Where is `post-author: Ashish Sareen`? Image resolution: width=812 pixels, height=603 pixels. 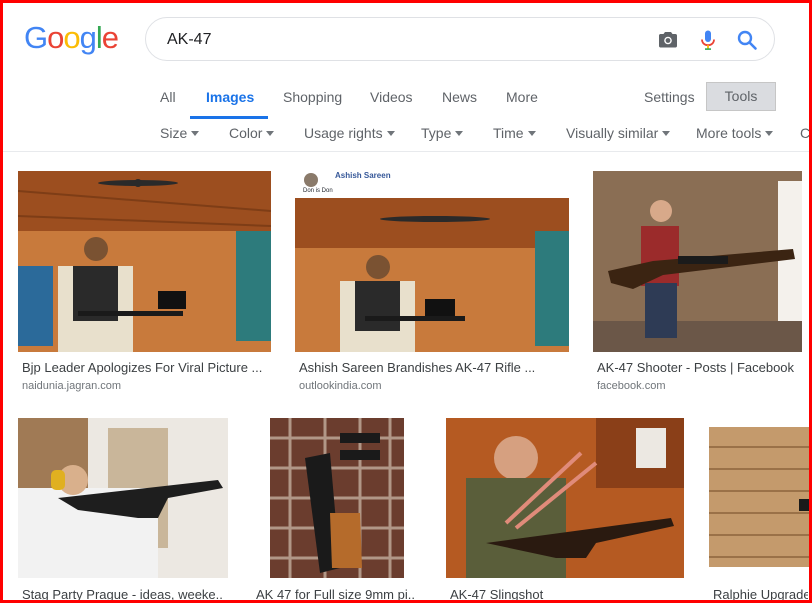 post-author: Ashish Sareen is located at coordinates (363, 175).